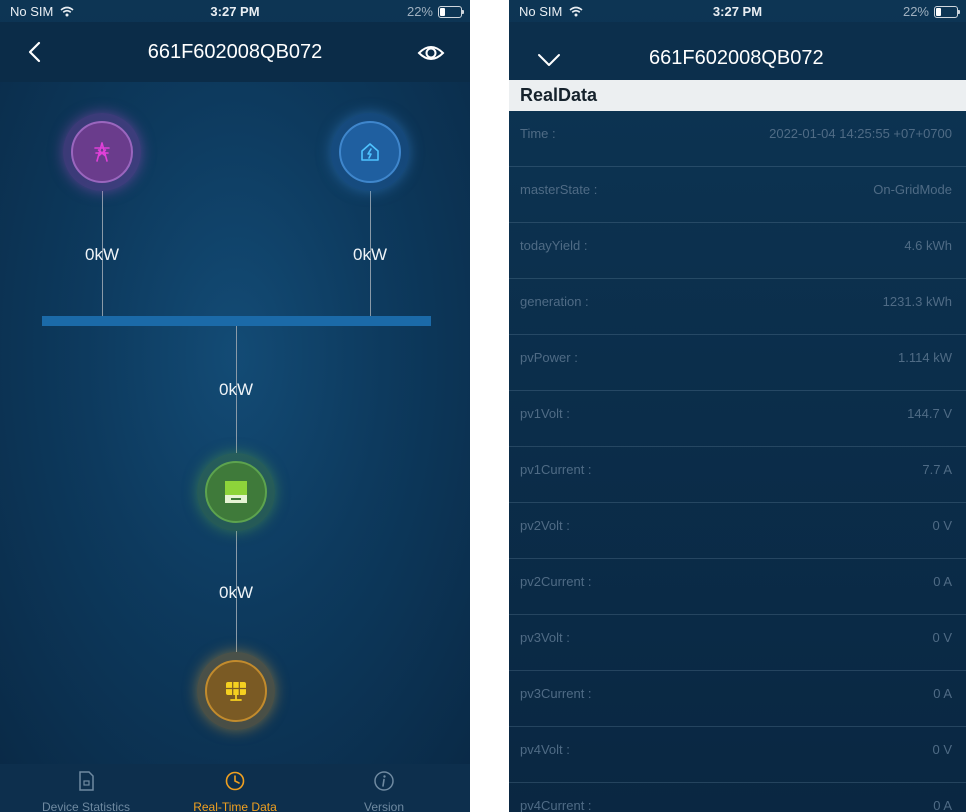 The height and width of the screenshot is (812, 966). I want to click on list-item: pv1Volt : 144.7 V, so click(737, 419).